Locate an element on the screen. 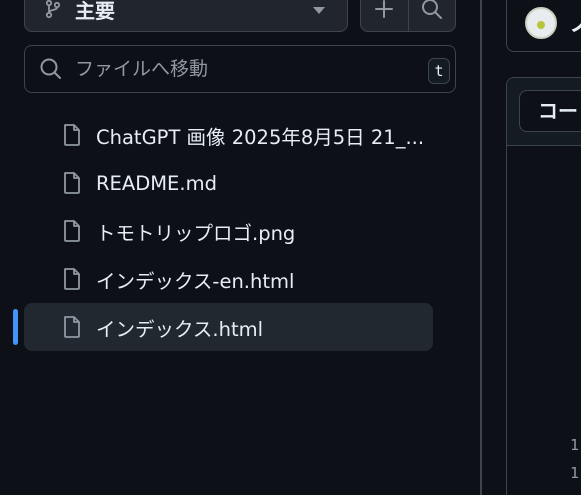  file-tree-item: インデックス.html is located at coordinates (228, 327).